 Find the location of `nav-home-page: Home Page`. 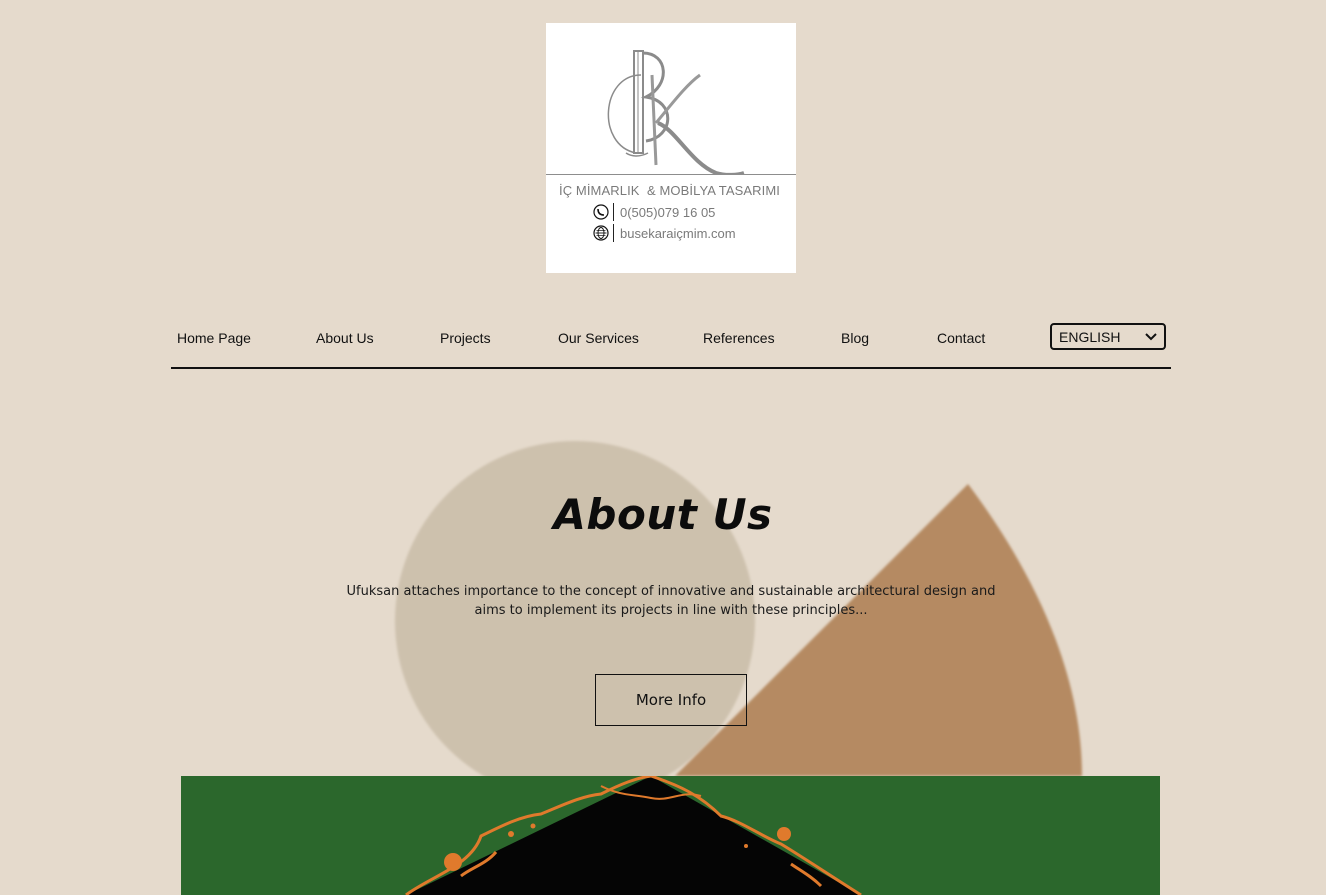

nav-home-page: Home Page is located at coordinates (214, 338).